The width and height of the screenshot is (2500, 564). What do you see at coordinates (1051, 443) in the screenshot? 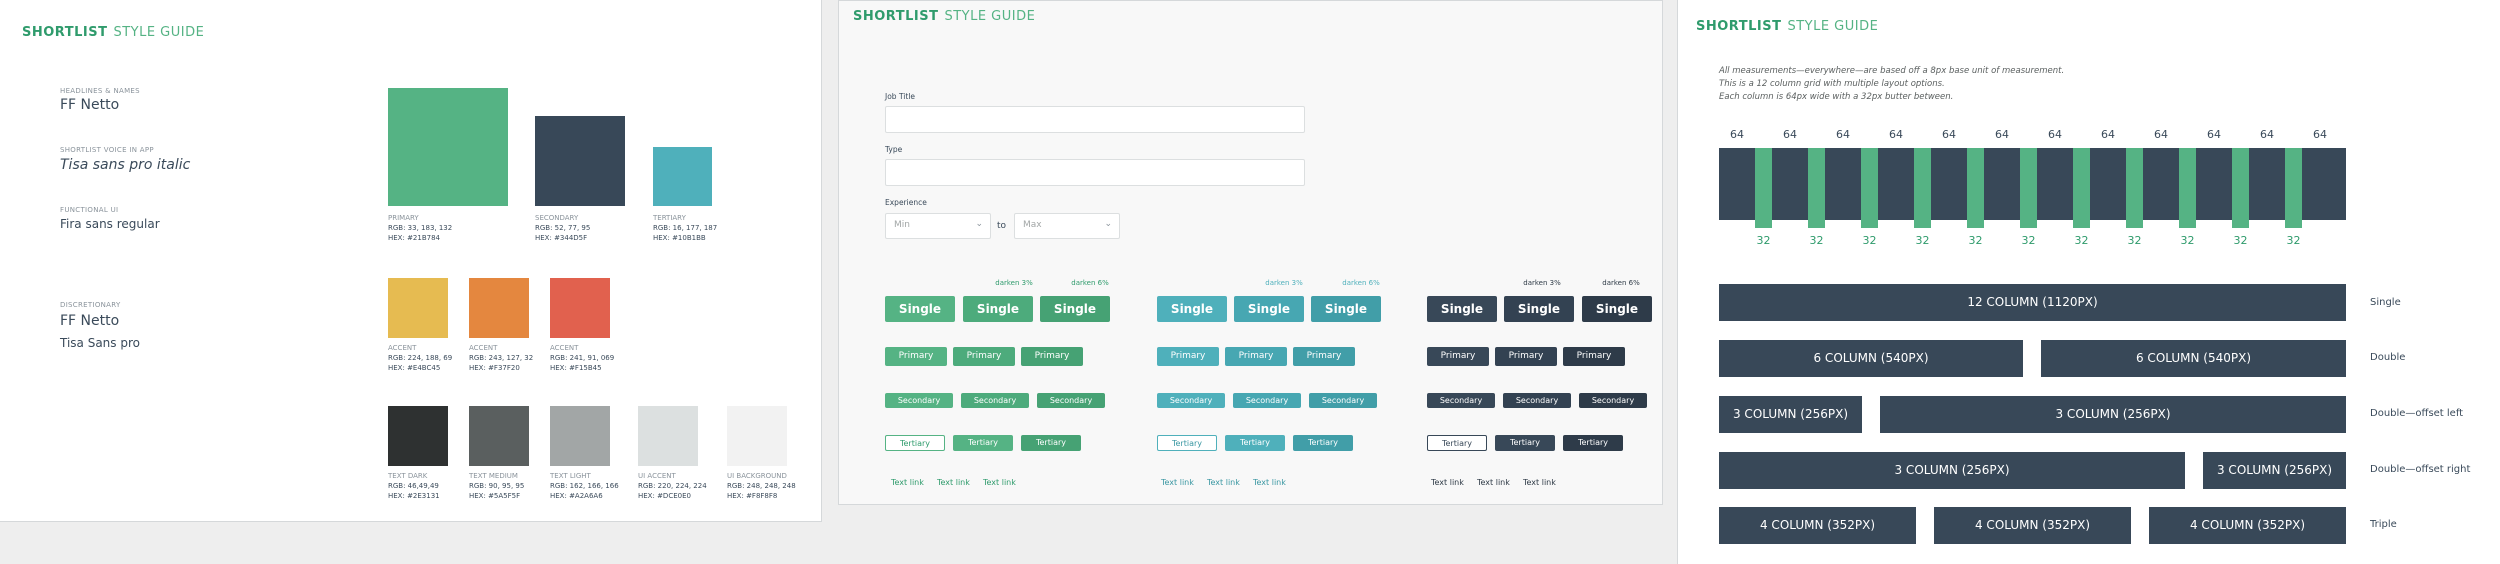
I see `tertiary-button-green-darken: Tertiary` at bounding box center [1051, 443].